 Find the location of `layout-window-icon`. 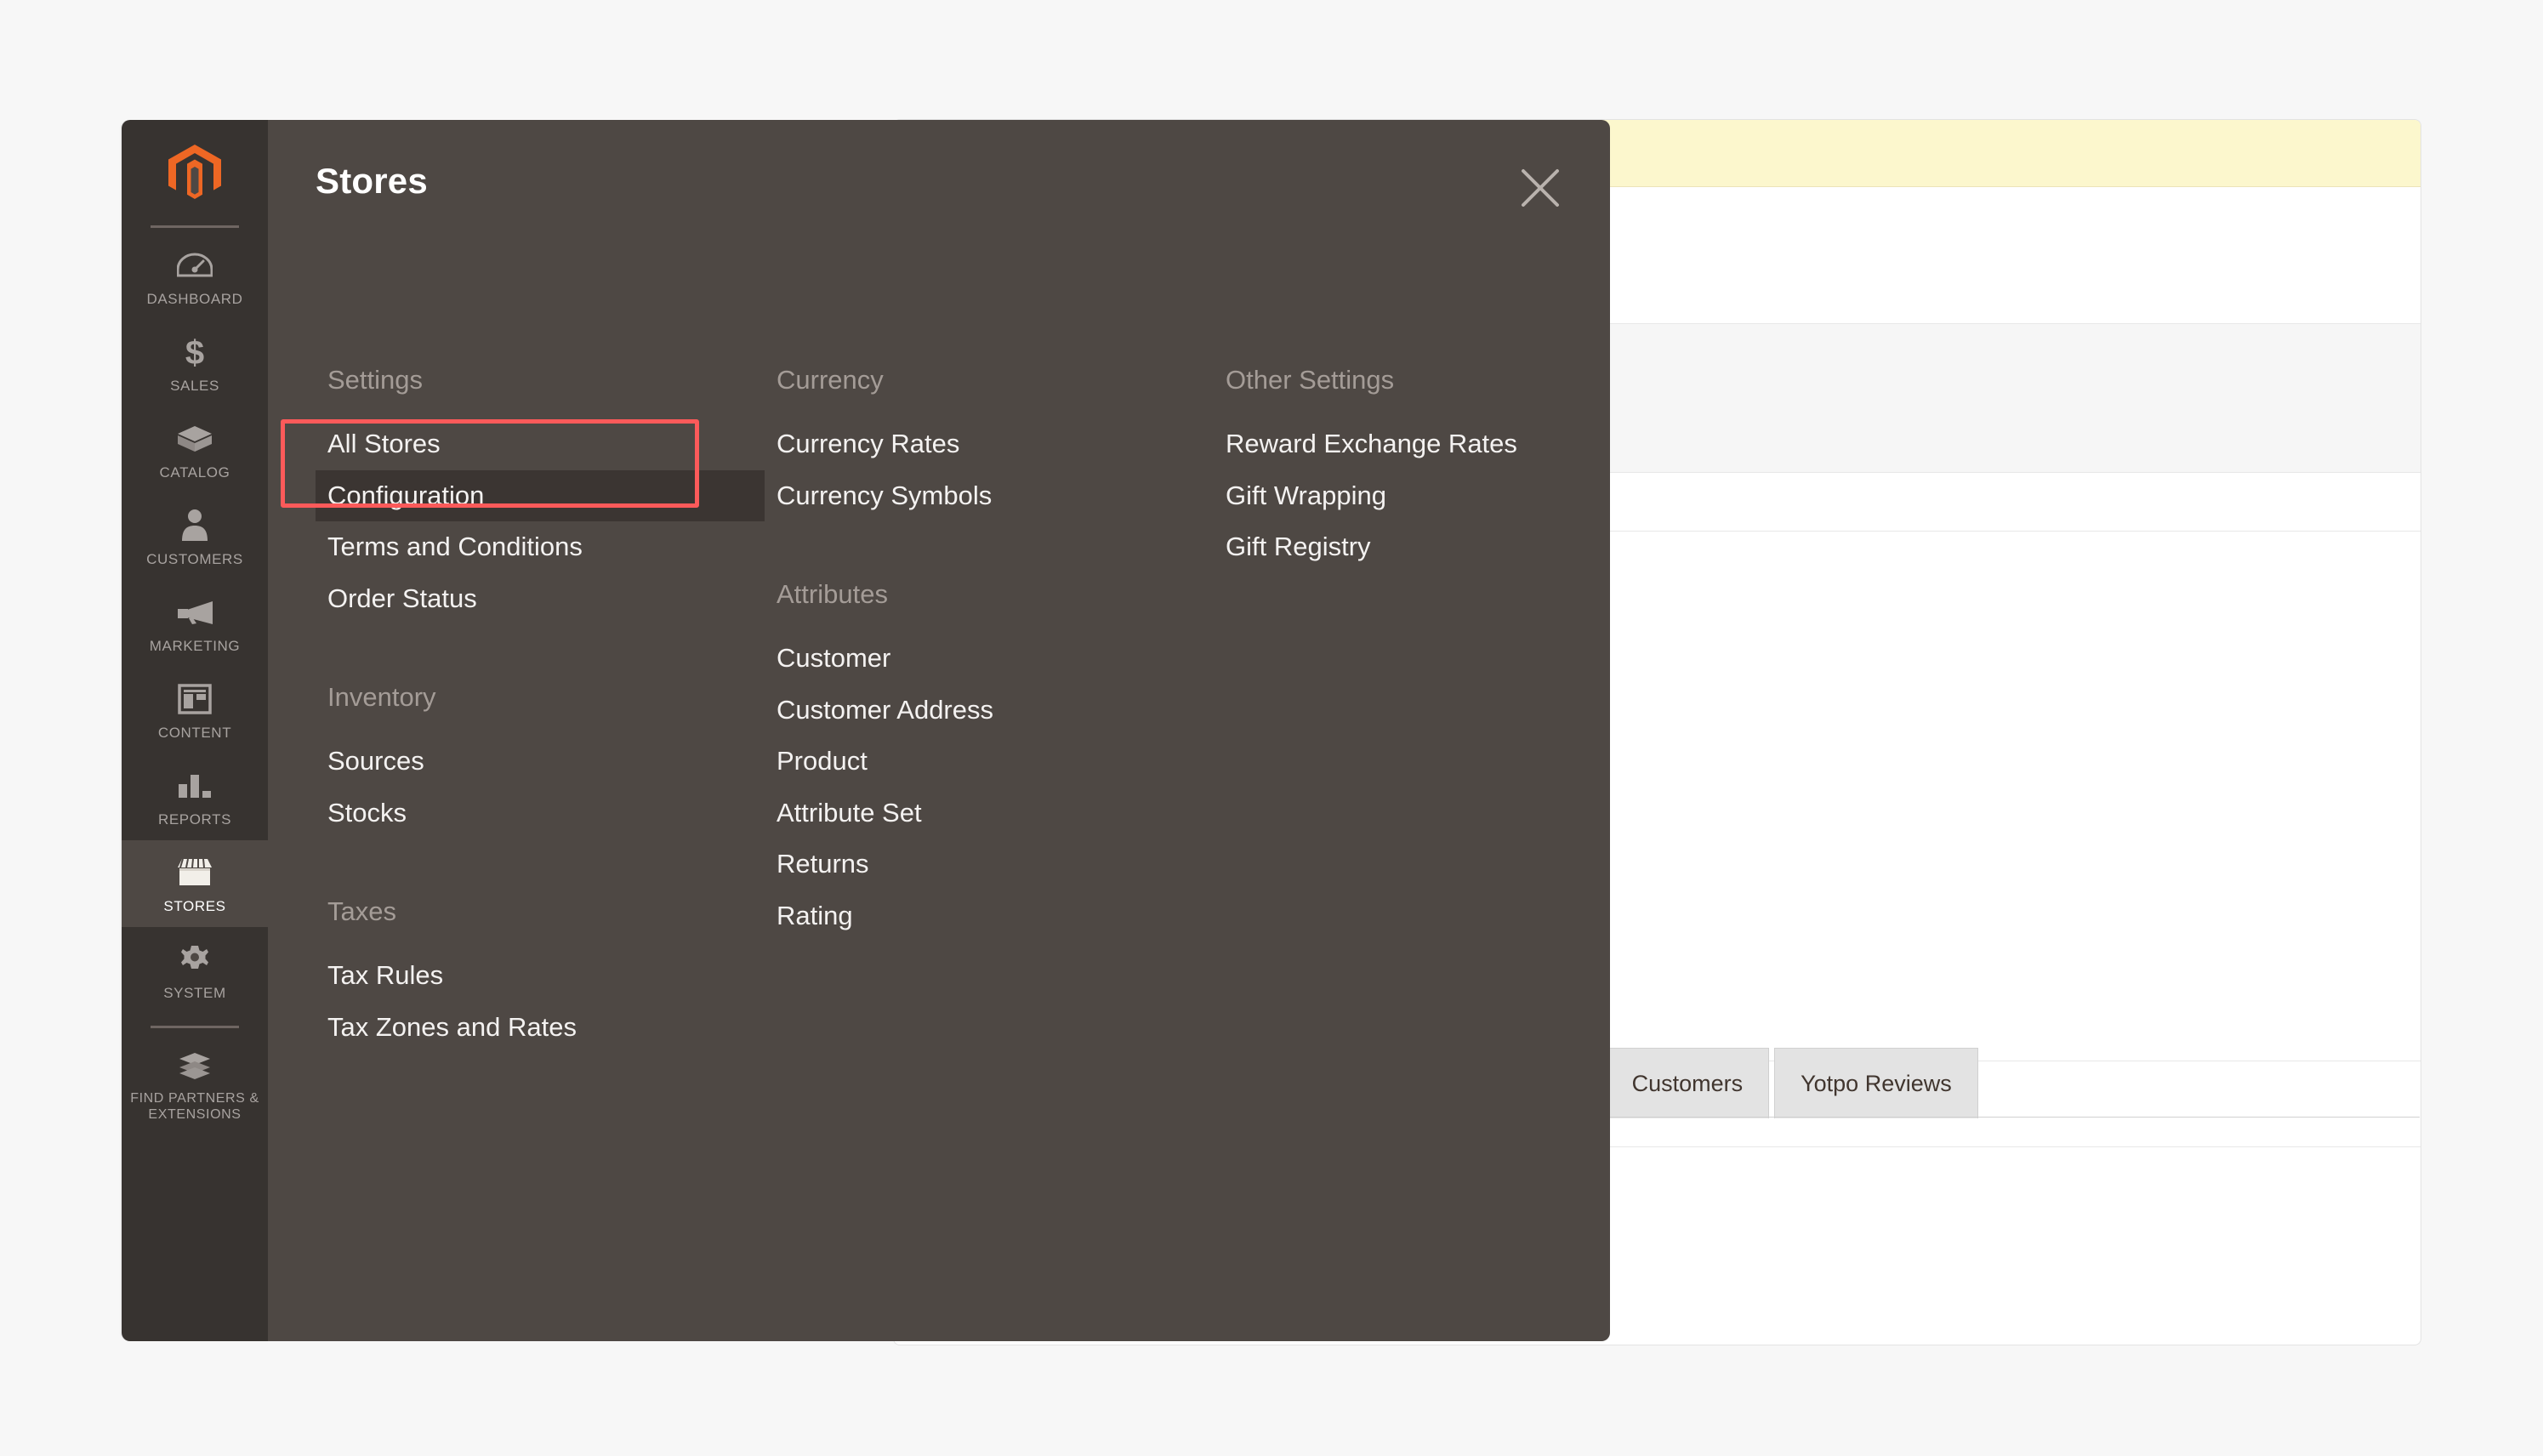

layout-window-icon is located at coordinates (195, 699).